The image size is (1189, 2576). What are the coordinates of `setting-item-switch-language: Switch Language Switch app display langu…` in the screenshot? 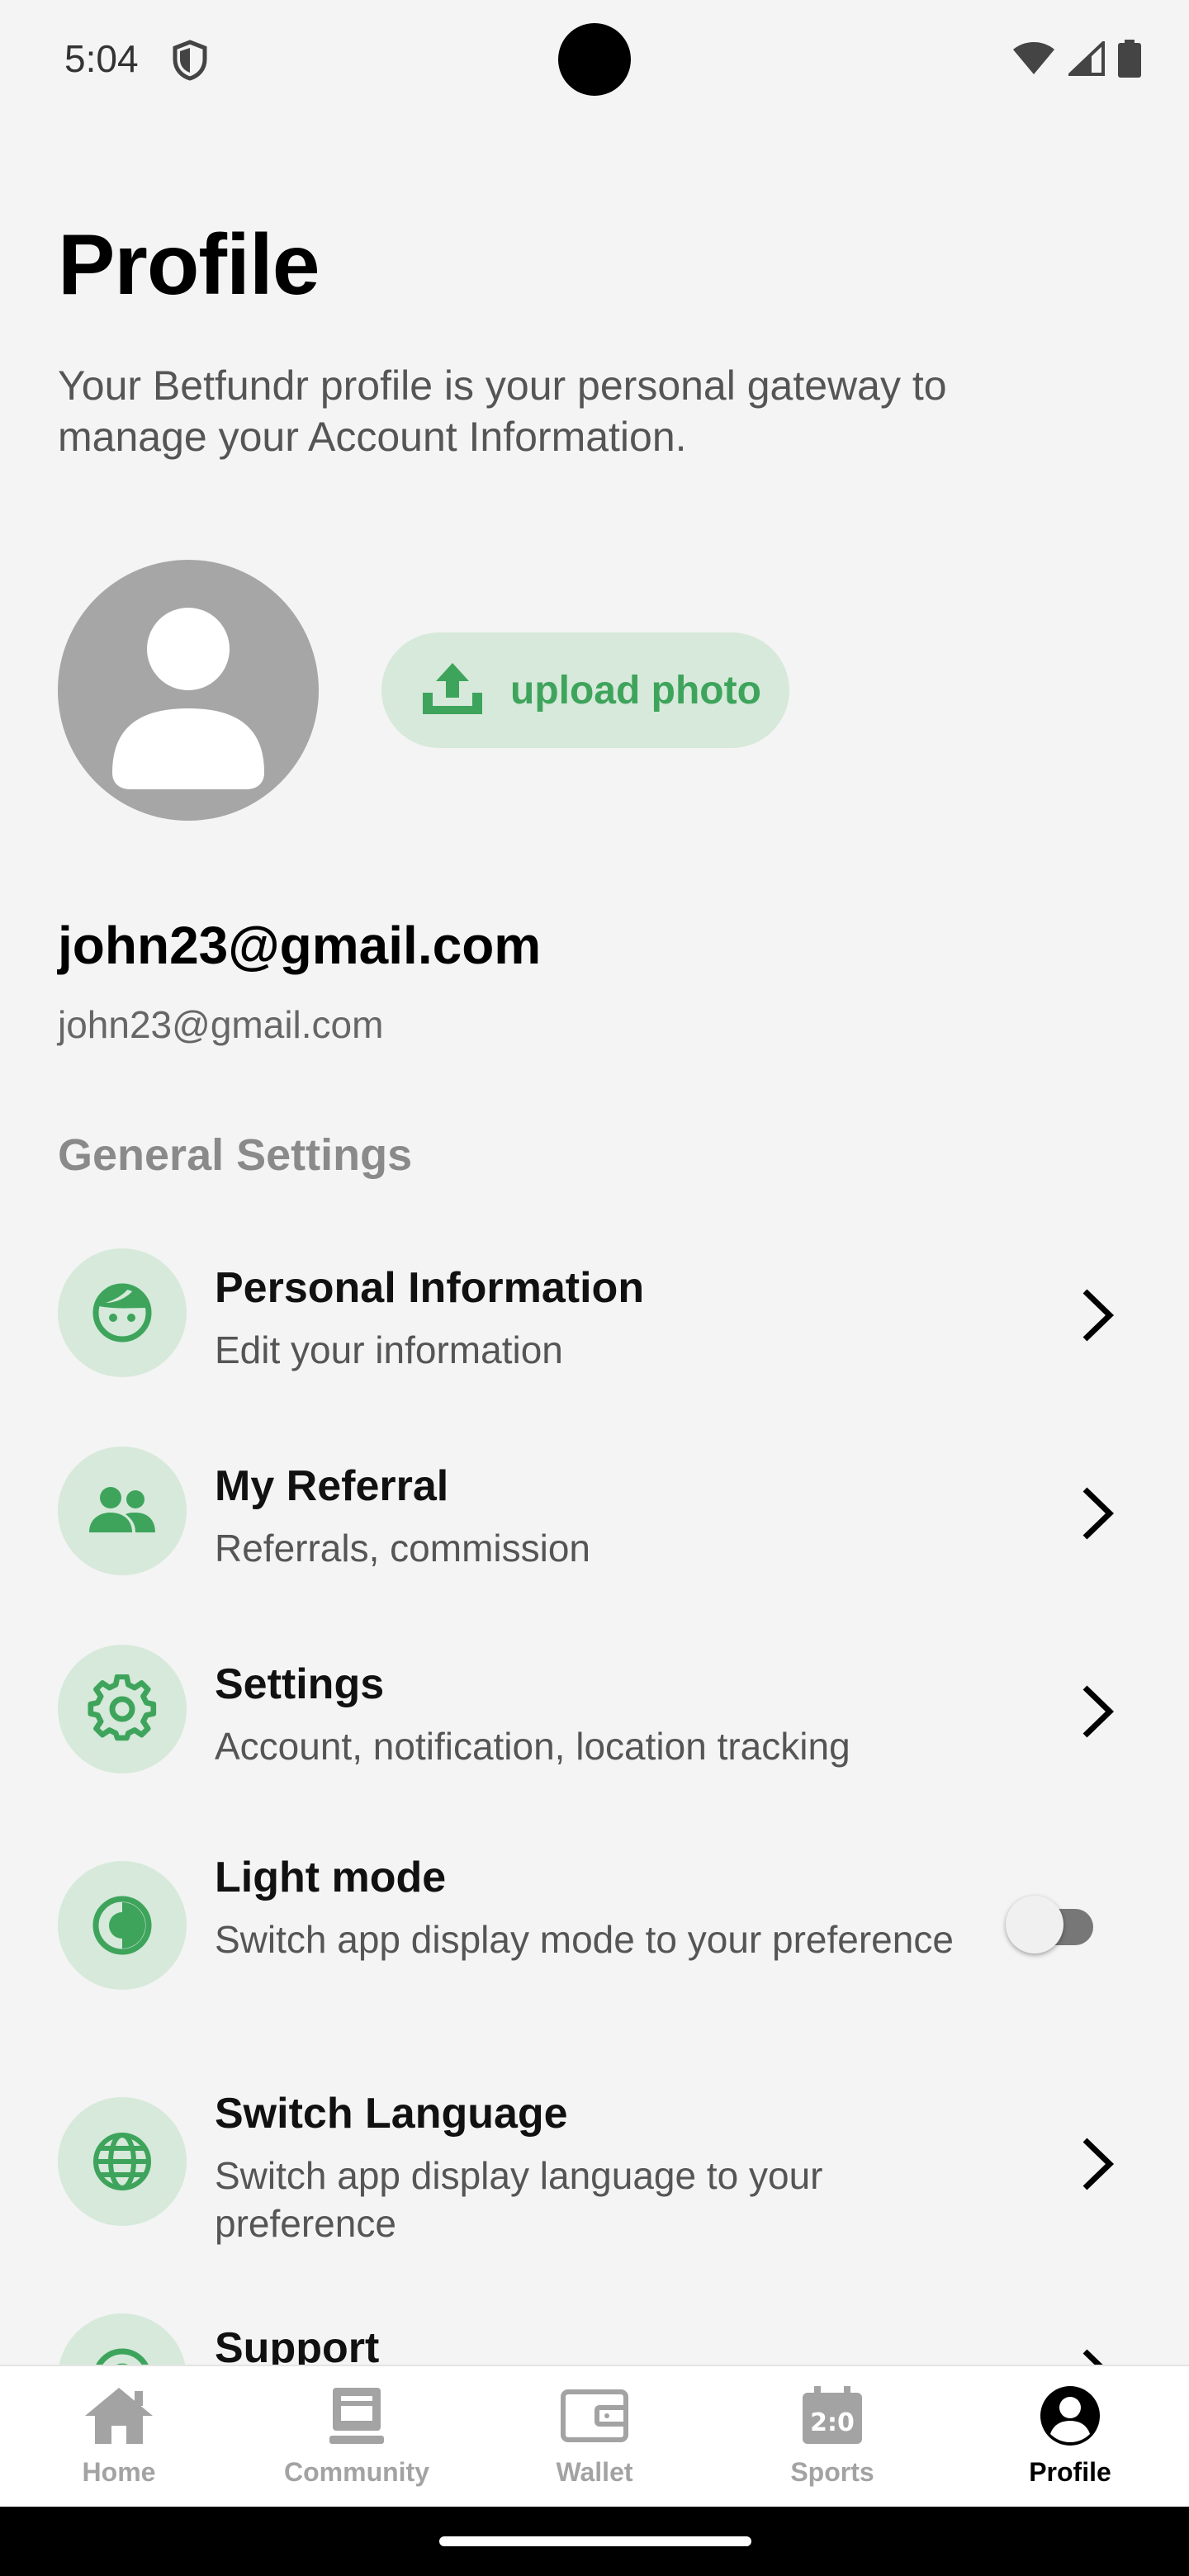 It's located at (594, 2176).